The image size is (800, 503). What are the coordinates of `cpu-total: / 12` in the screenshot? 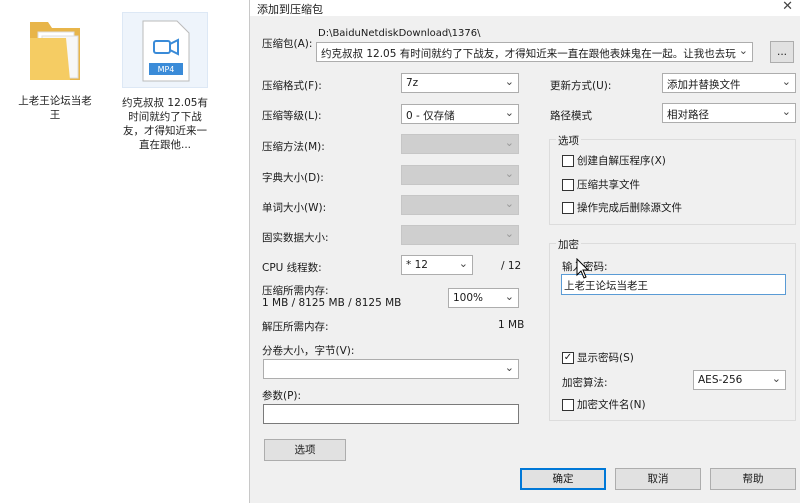 It's located at (511, 266).